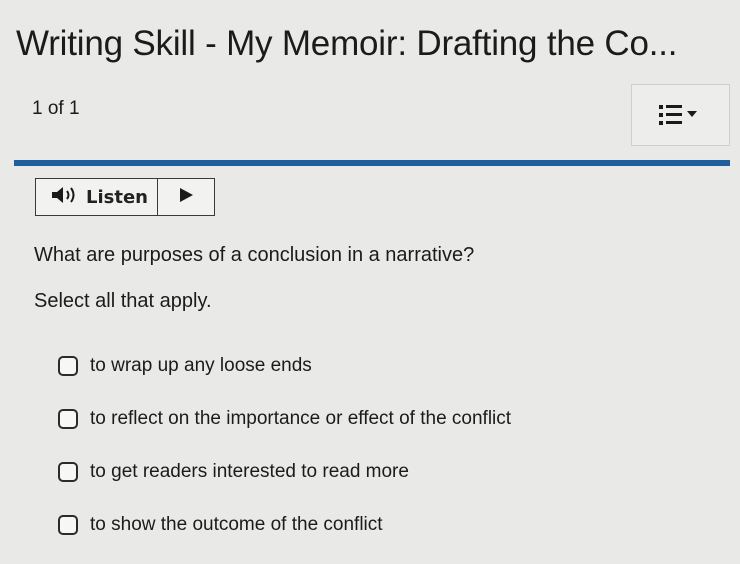 Image resolution: width=740 pixels, height=564 pixels. I want to click on question-instruction: Select all that apply., so click(123, 301).